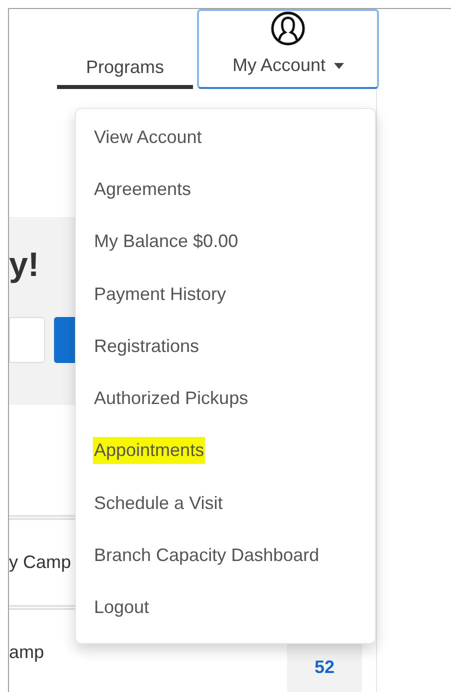 Image resolution: width=451 pixels, height=692 pixels. Describe the element at coordinates (121, 608) in the screenshot. I see `menu-item: Logout` at that location.